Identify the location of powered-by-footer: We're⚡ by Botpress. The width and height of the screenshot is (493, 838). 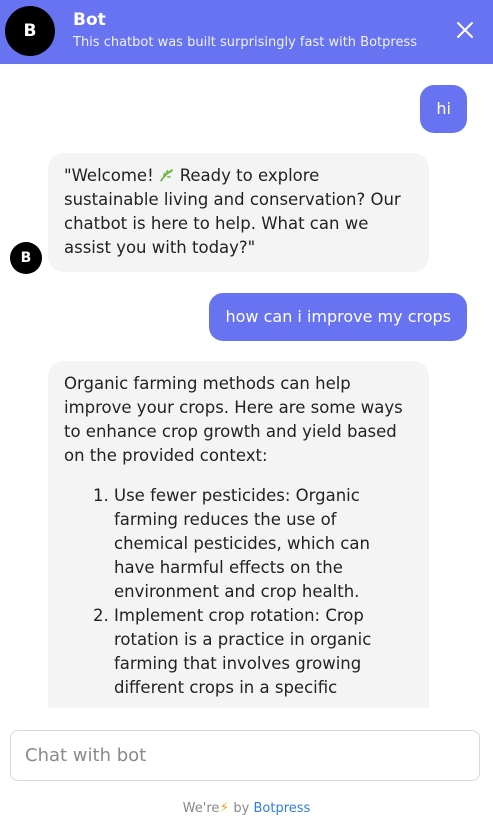
(246, 808).